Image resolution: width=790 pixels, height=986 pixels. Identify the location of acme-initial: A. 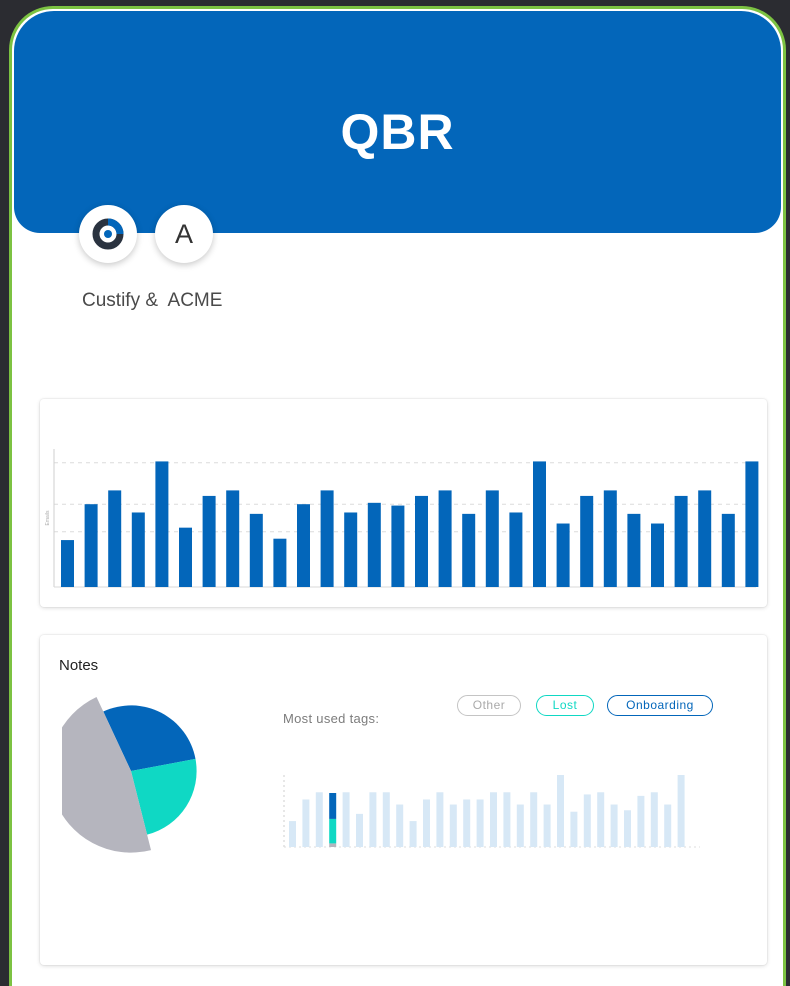
(183, 233).